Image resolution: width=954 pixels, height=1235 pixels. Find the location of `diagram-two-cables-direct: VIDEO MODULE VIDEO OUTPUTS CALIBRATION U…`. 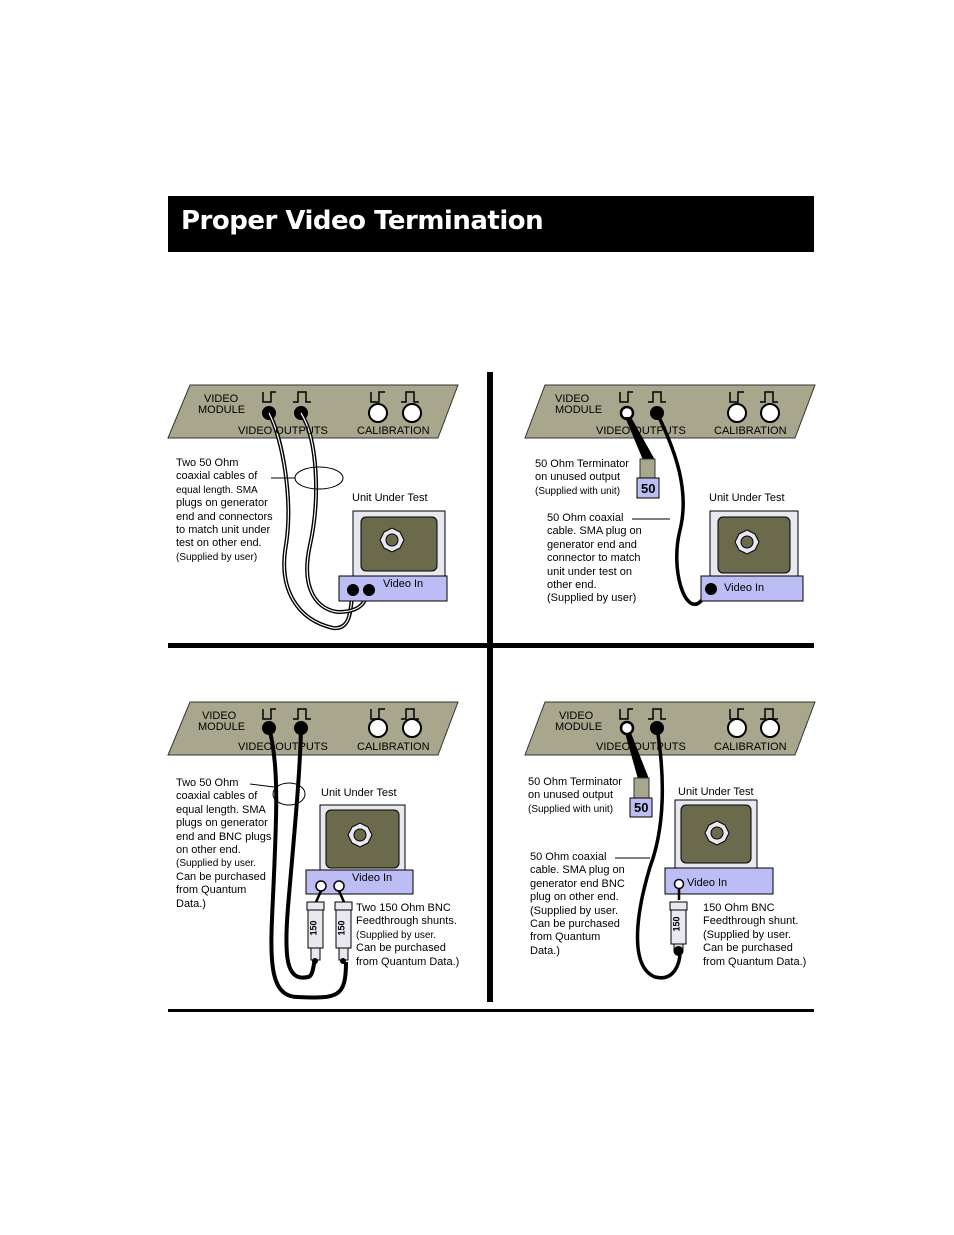

diagram-two-cables-direct: VIDEO MODULE VIDEO OUTPUTS CALIBRATION U… is located at coordinates (322, 510).